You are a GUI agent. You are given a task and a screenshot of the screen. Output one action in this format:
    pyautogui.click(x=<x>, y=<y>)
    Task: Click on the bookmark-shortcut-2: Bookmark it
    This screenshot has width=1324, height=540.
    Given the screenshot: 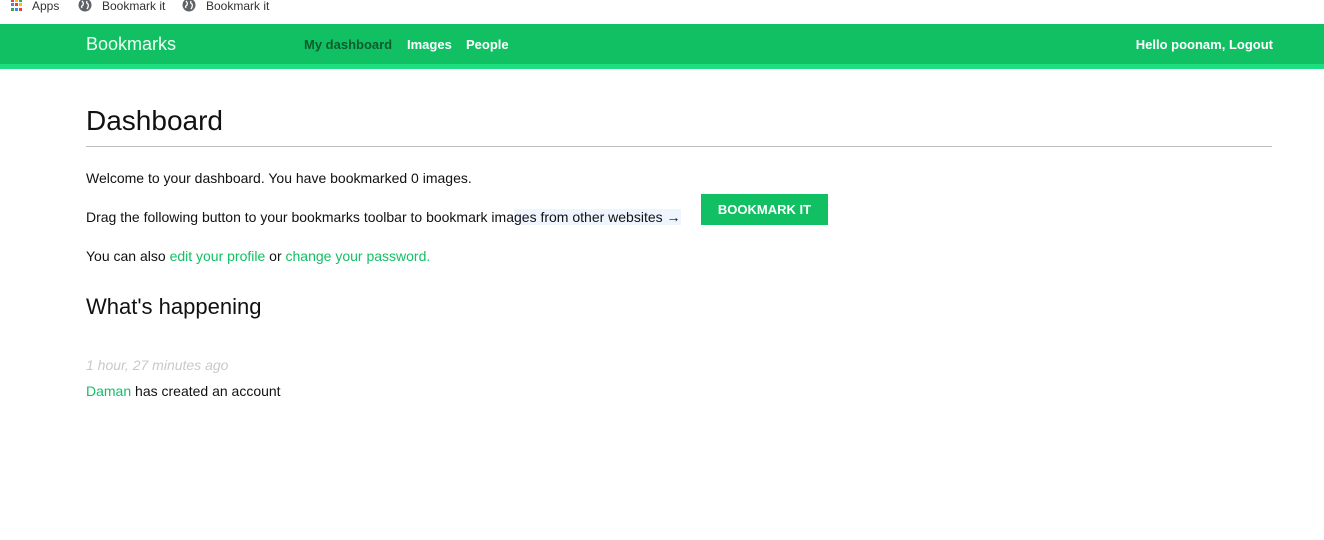 What is the action you would take?
    pyautogui.click(x=225, y=7)
    